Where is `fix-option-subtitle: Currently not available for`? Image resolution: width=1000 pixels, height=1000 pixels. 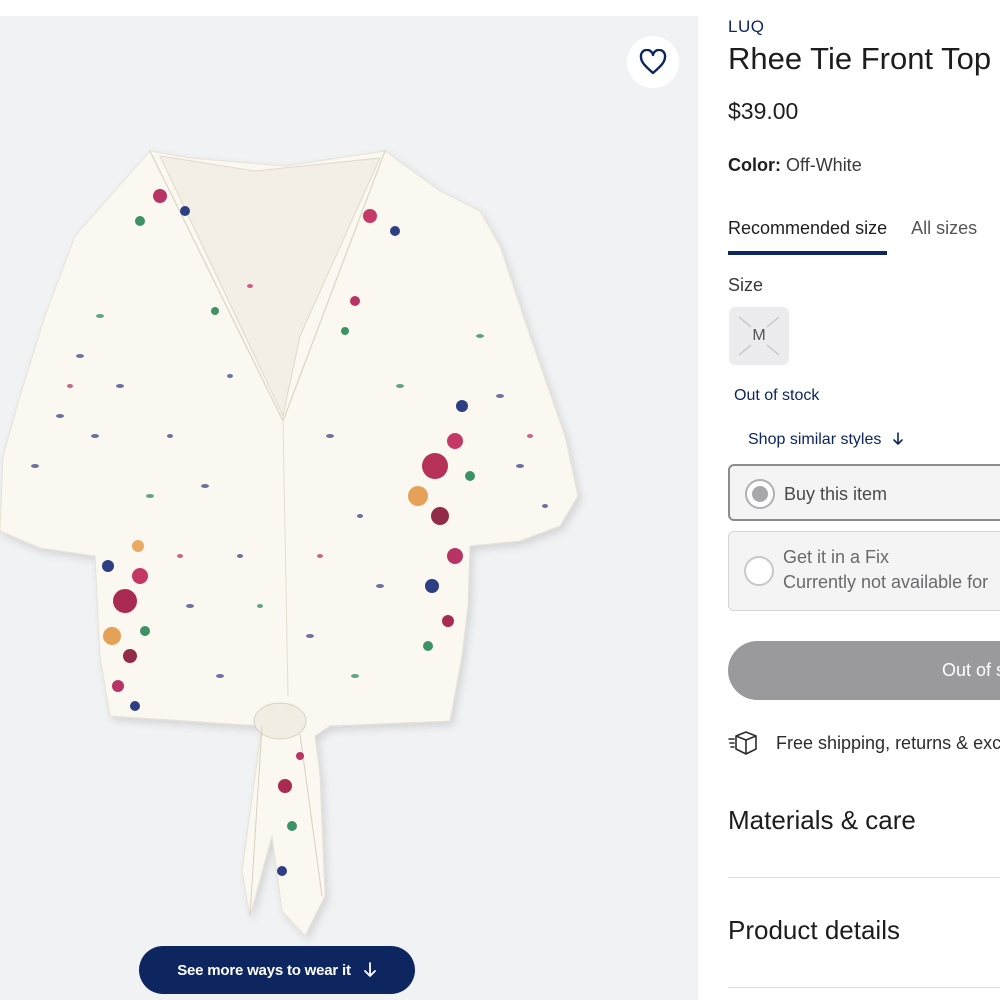 fix-option-subtitle: Currently not available for is located at coordinates (886, 582).